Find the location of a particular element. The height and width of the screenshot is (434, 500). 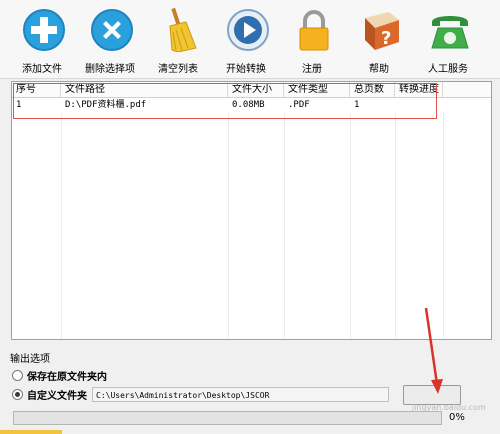

browse-button is located at coordinates (432, 395).